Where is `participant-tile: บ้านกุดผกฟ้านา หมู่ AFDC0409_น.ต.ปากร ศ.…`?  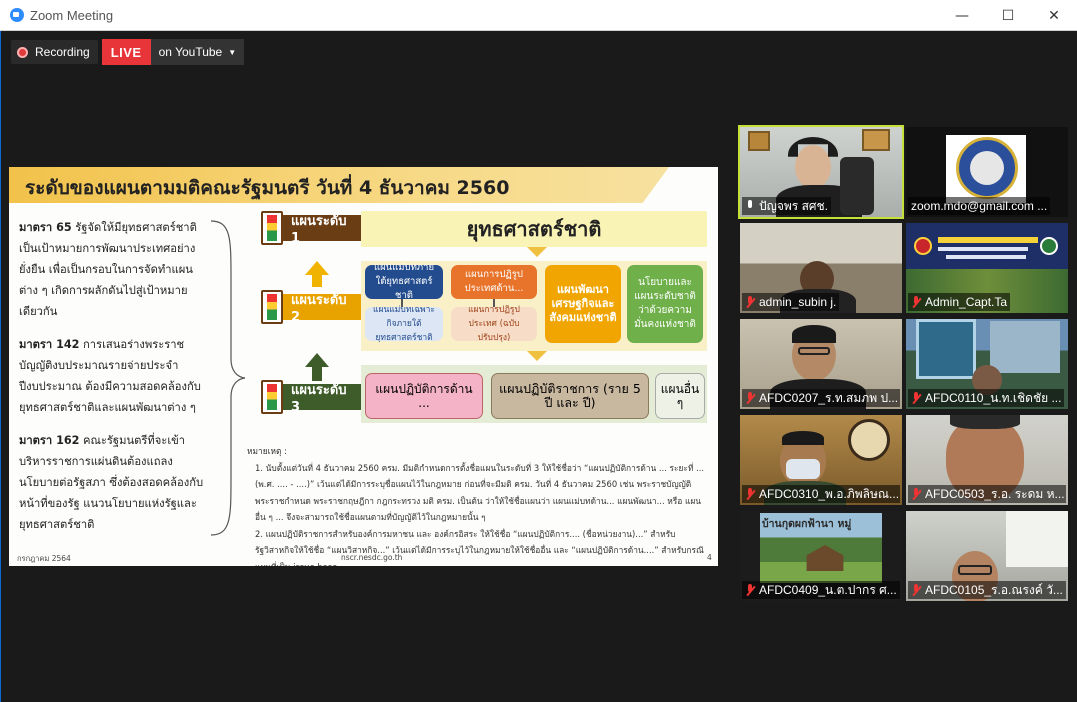
participant-tile: บ้านกุดผกฟ้านา หมู่ AFDC0409_น.ต.ปากร ศ.… is located at coordinates (821, 556).